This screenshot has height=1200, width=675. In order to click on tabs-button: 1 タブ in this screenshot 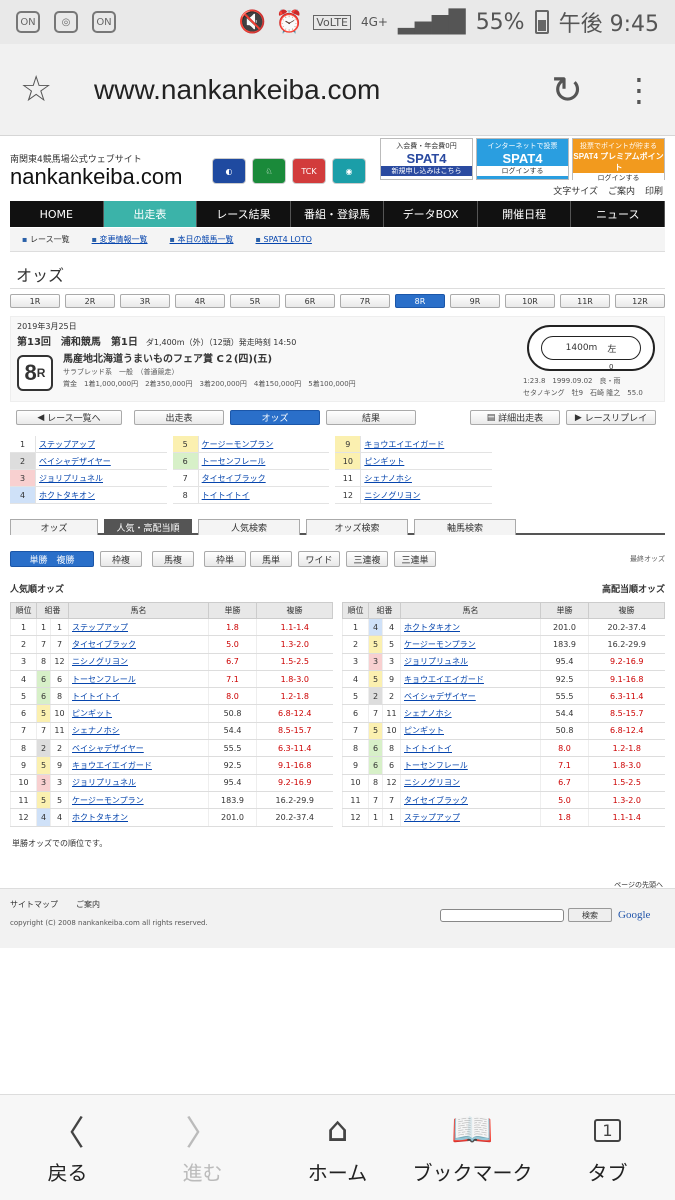, I will do `click(607, 1147)`.